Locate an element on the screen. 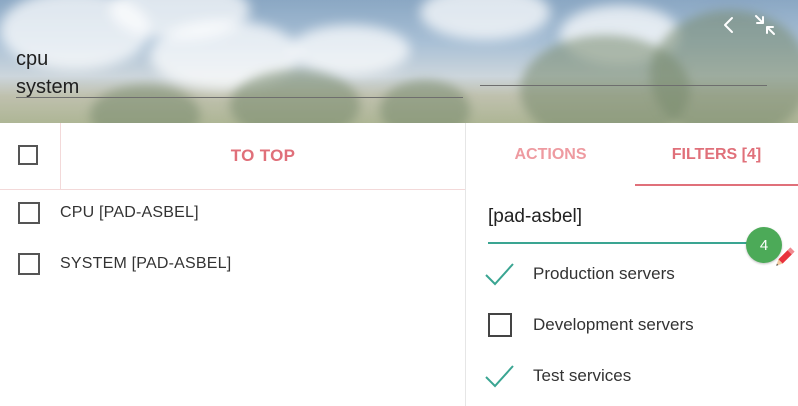 This screenshot has height=406, width=798. panel-tabs: ACTIONS FILTERS [4] is located at coordinates (632, 154).